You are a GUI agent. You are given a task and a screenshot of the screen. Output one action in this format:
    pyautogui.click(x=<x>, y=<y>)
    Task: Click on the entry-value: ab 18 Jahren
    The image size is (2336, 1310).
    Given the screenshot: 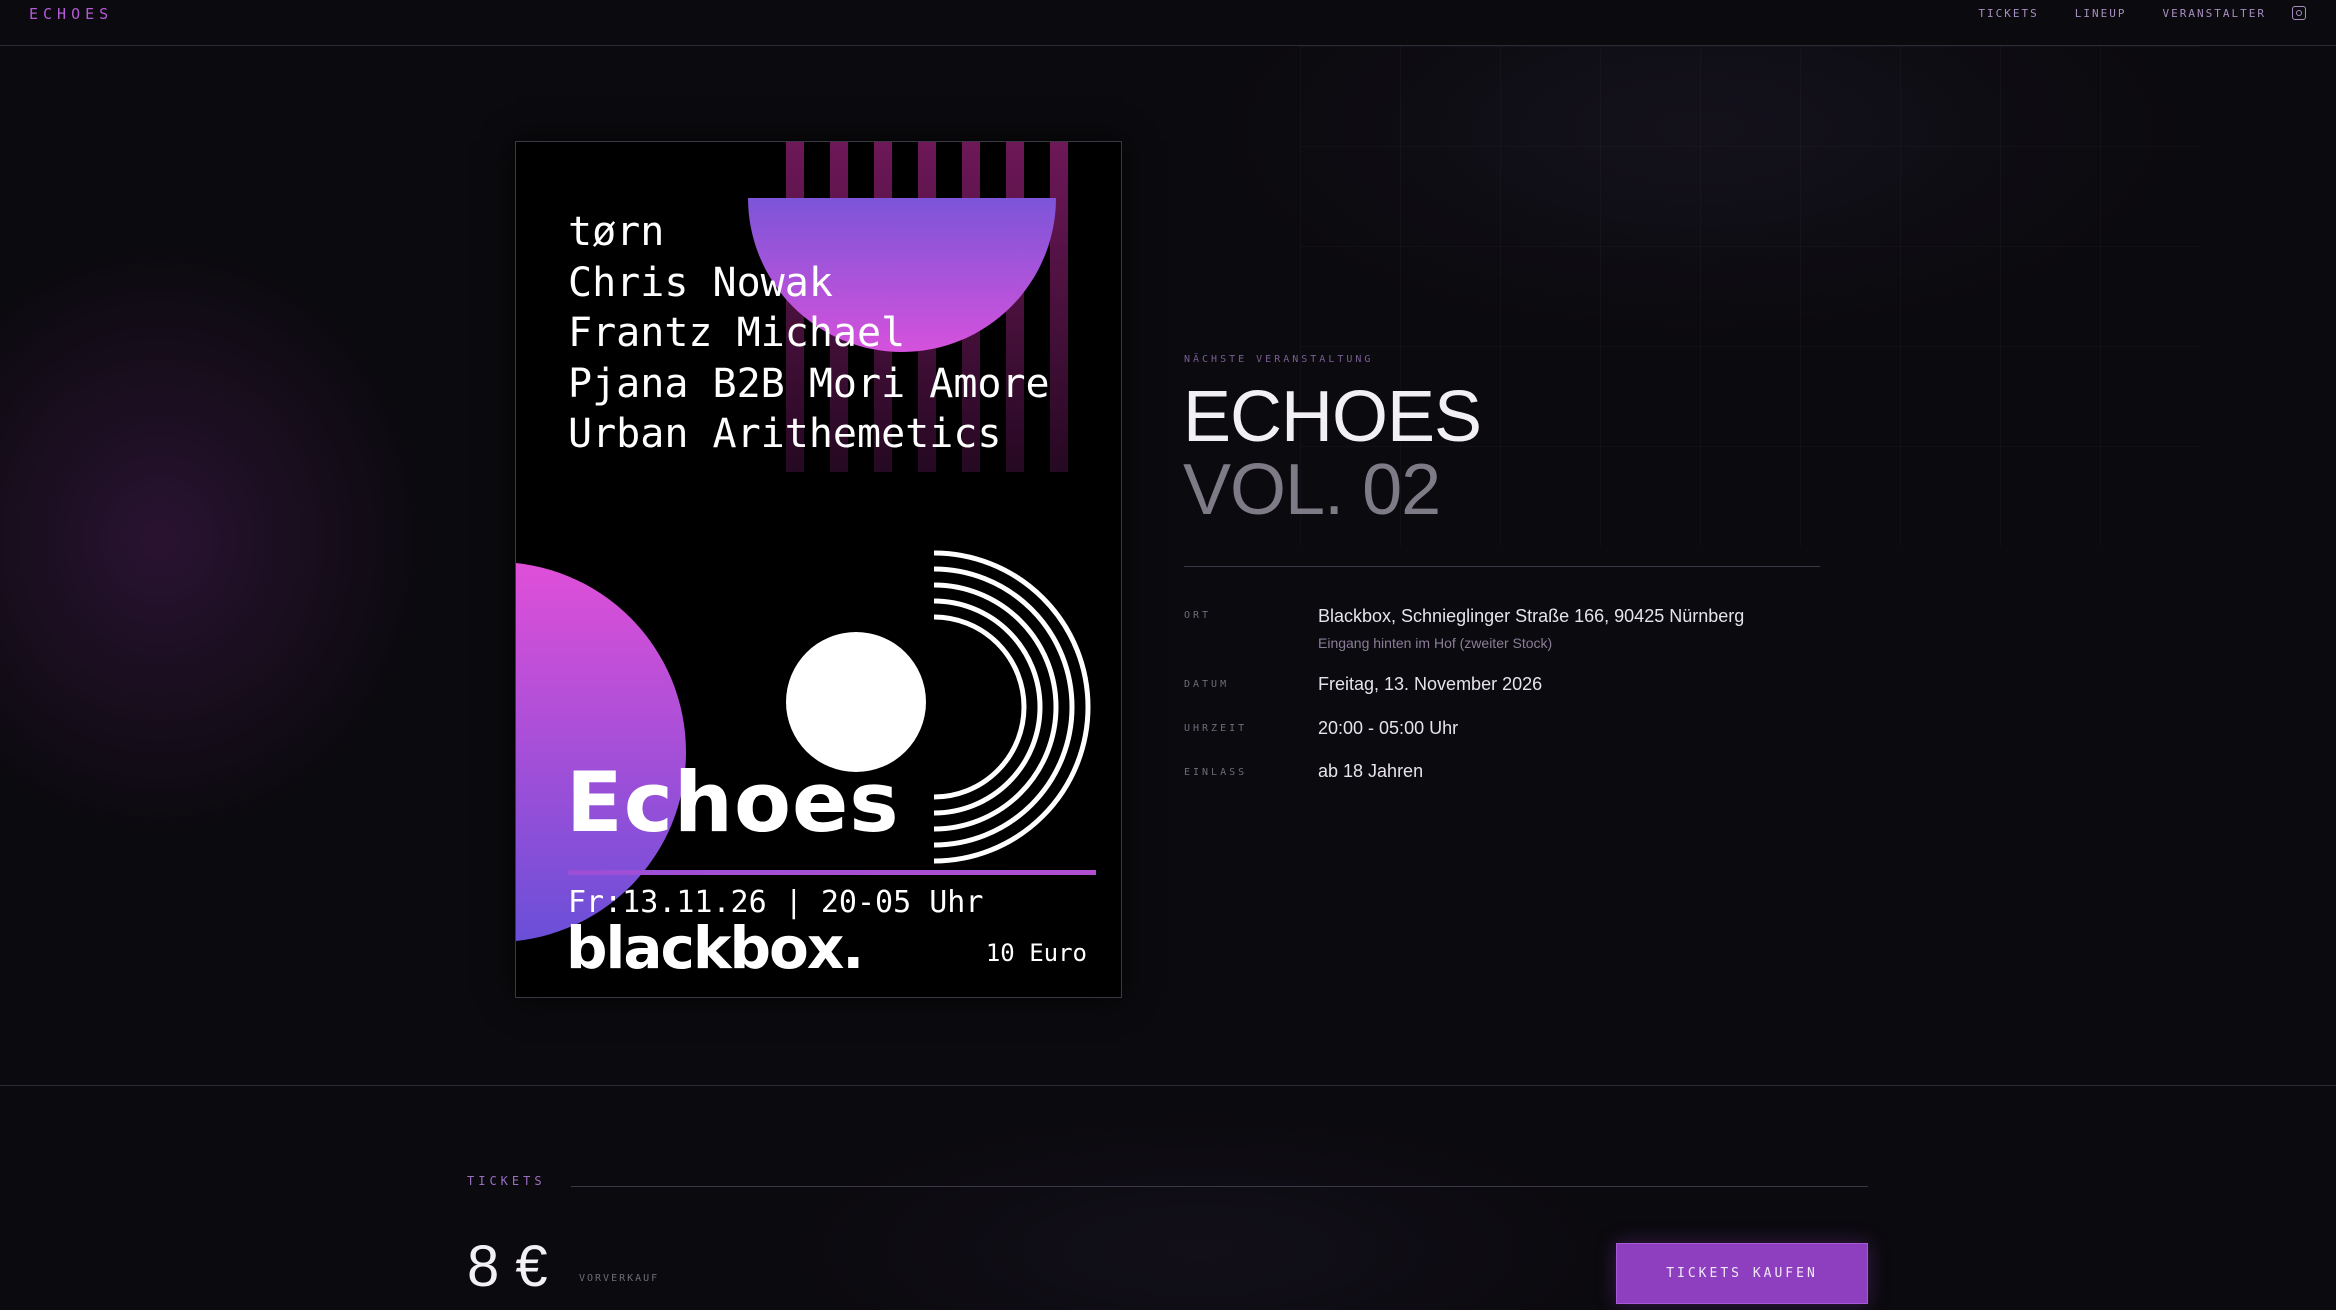 What is the action you would take?
    pyautogui.click(x=1371, y=771)
    